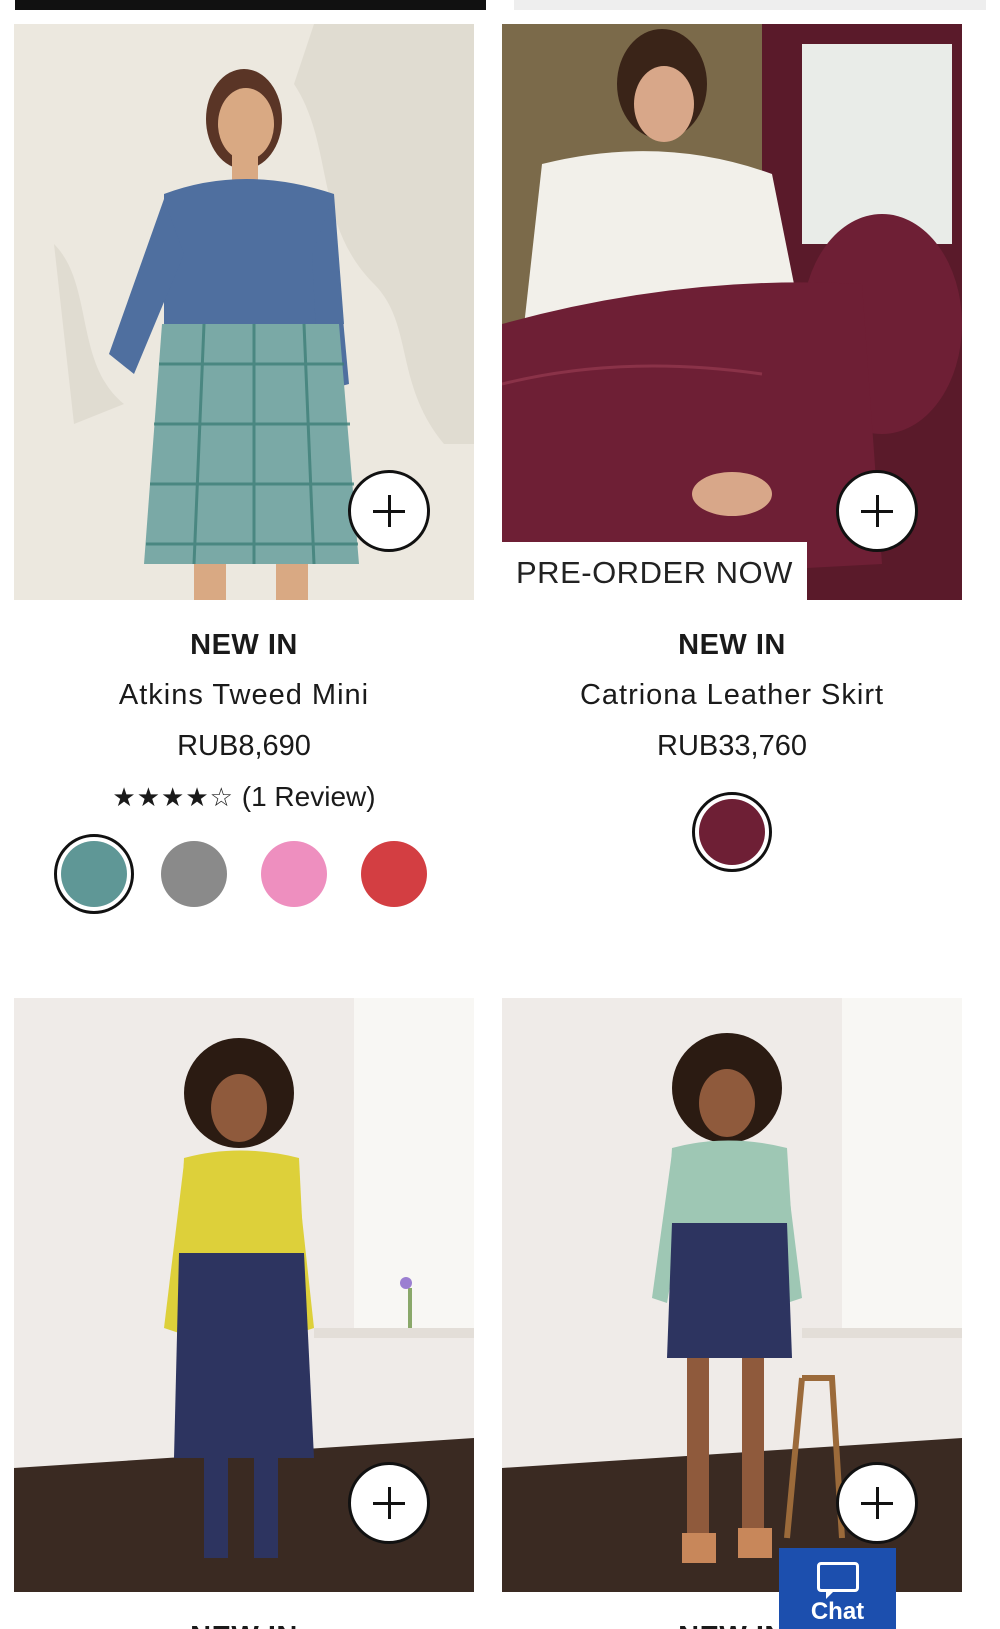 This screenshot has width=1000, height=1629. Describe the element at coordinates (750, 5) in the screenshot. I see `previous-card-bottom-edge-right` at that location.